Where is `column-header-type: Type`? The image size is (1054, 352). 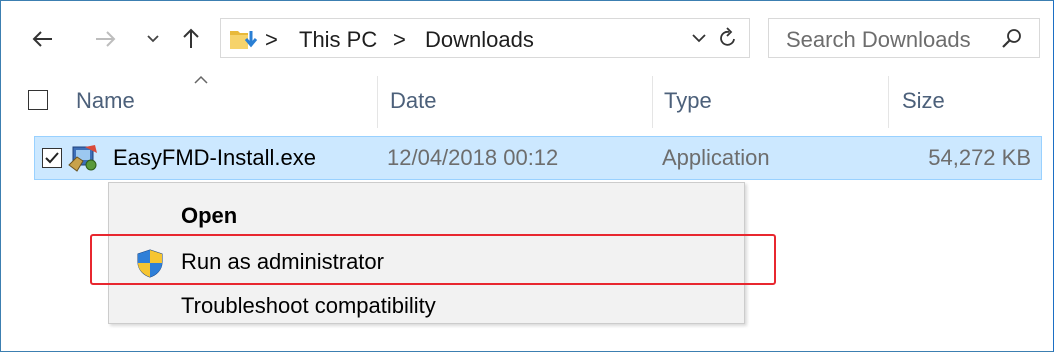 column-header-type: Type is located at coordinates (688, 101).